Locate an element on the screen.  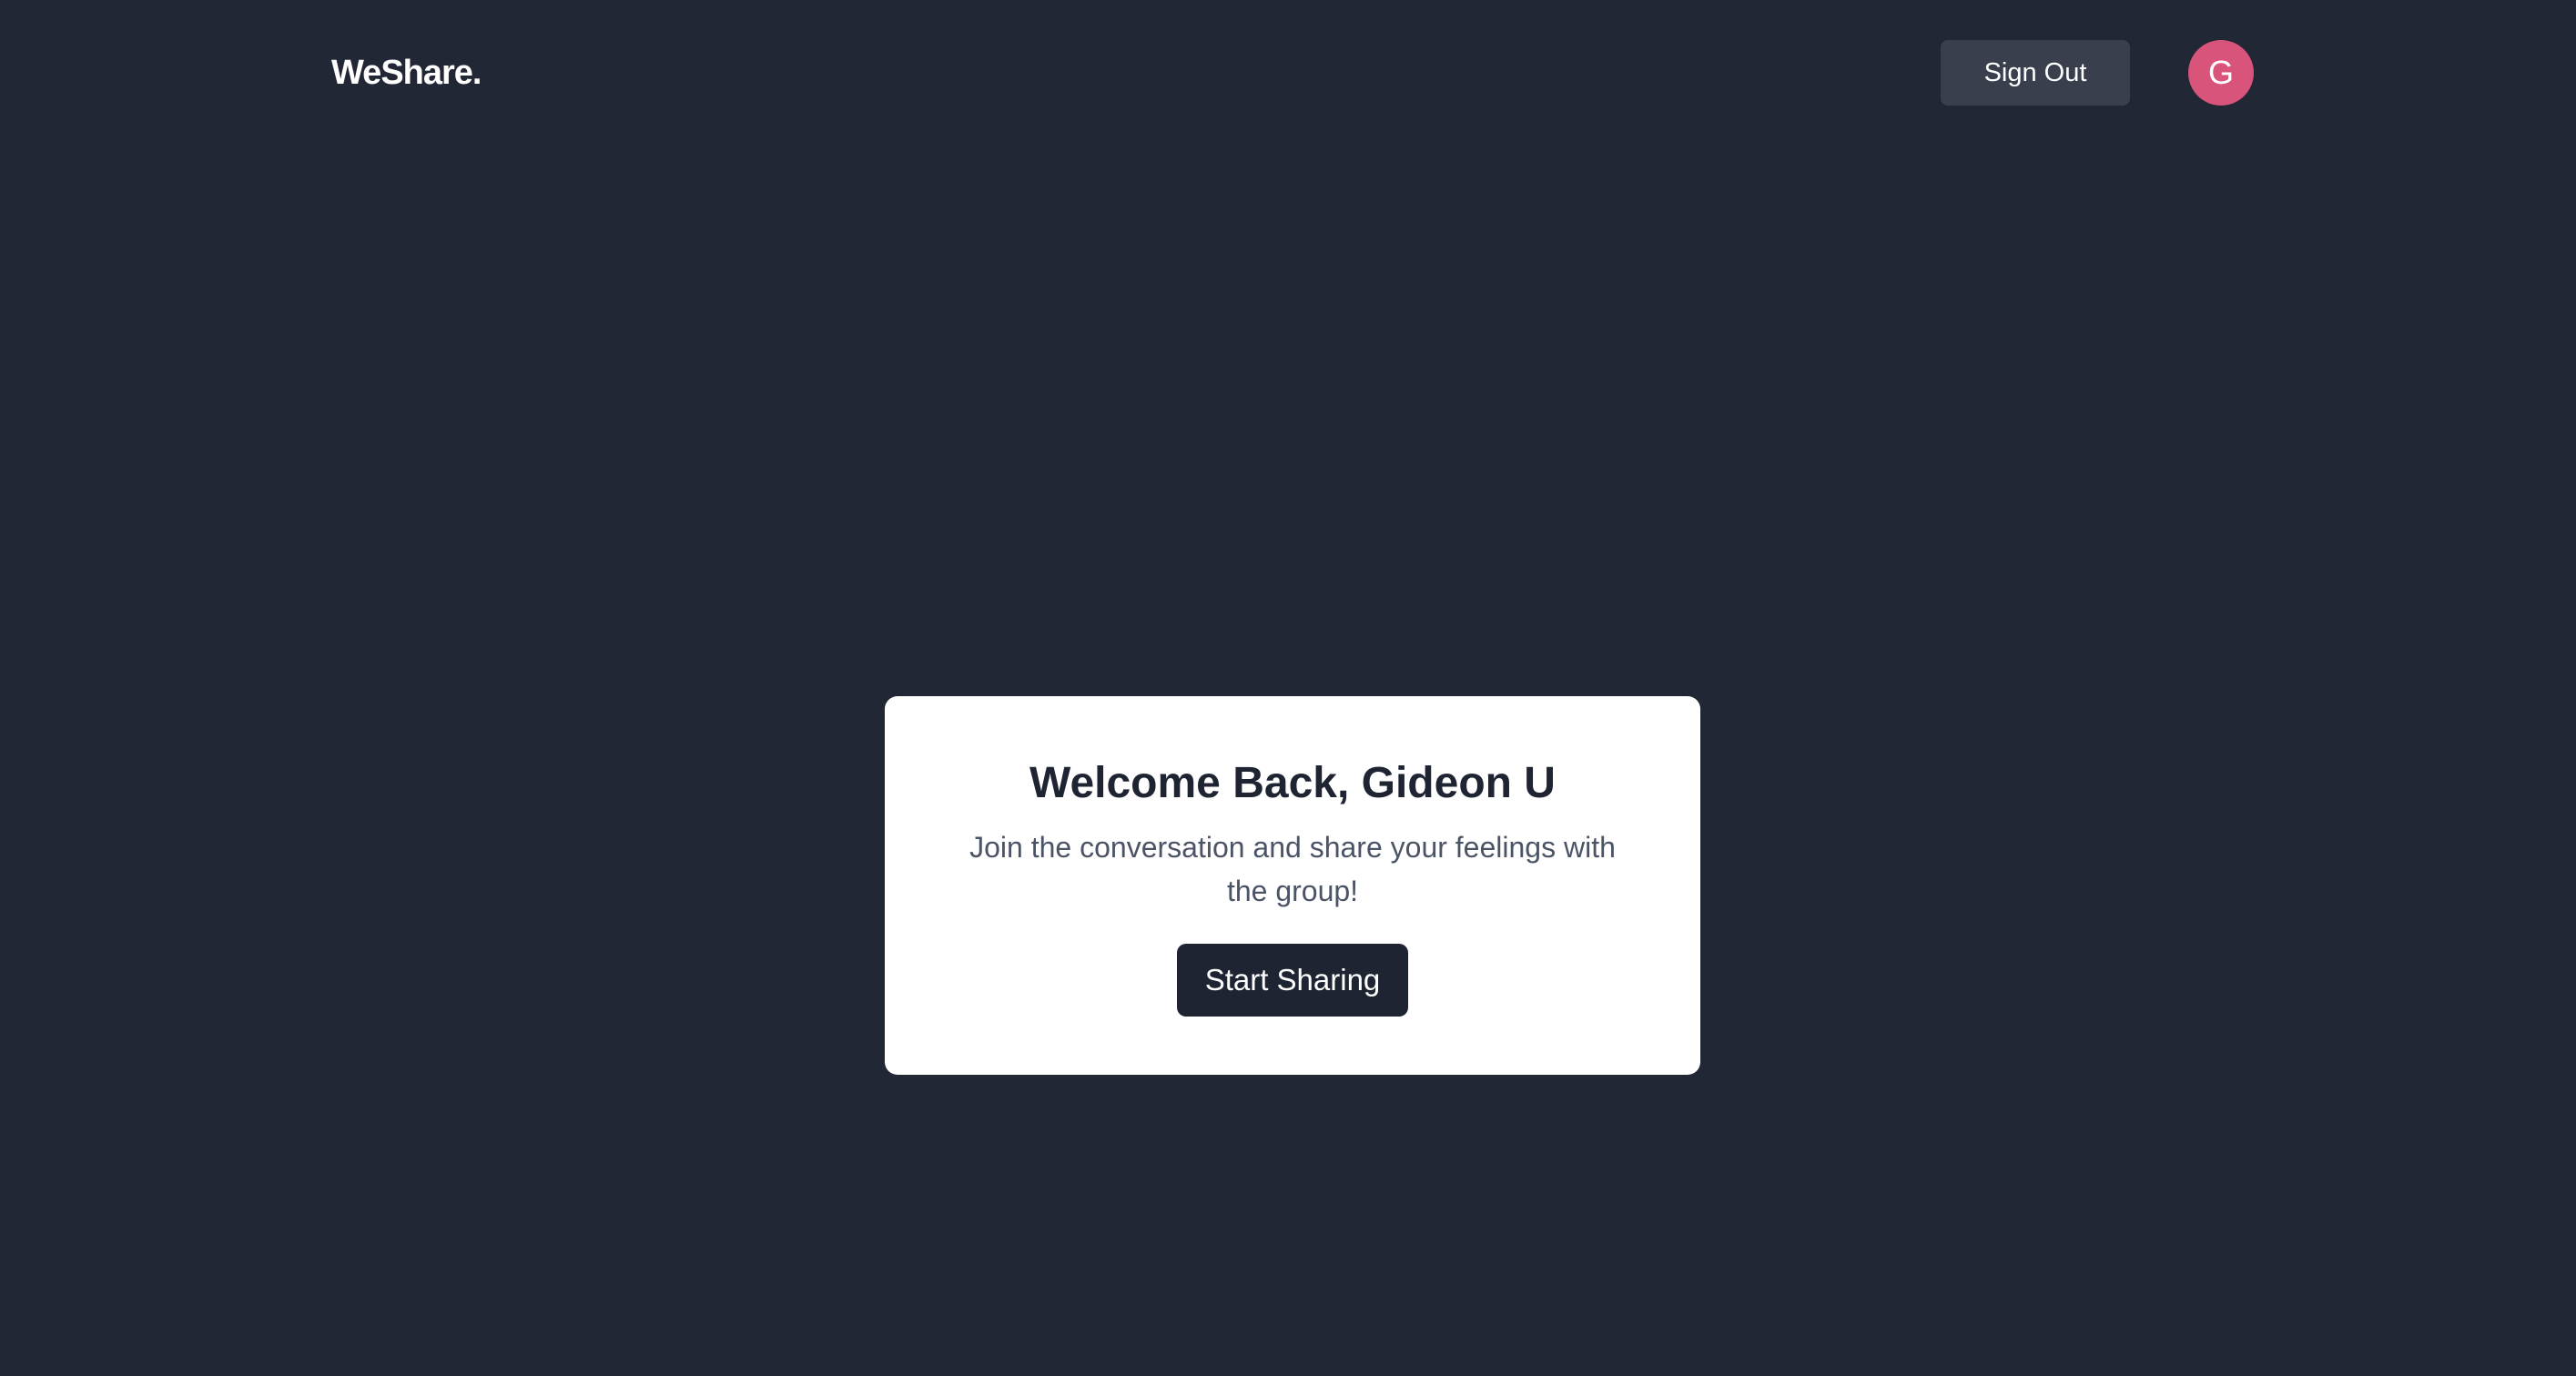
top-nav: WeShare. Sign Out G is located at coordinates (1288, 73).